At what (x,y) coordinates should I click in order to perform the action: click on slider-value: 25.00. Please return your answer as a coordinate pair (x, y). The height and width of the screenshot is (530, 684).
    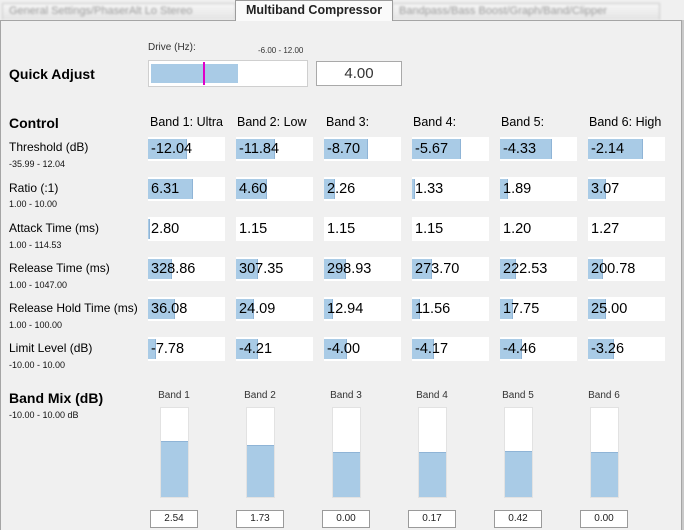
    Looking at the image, I should click on (609, 309).